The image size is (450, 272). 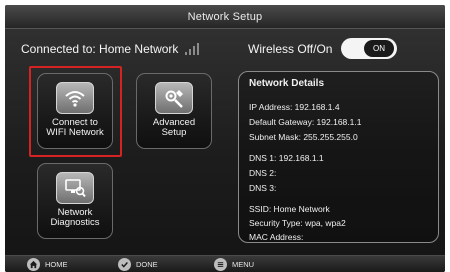 I want to click on wireless-label: Wireless Off/On, so click(x=290, y=49).